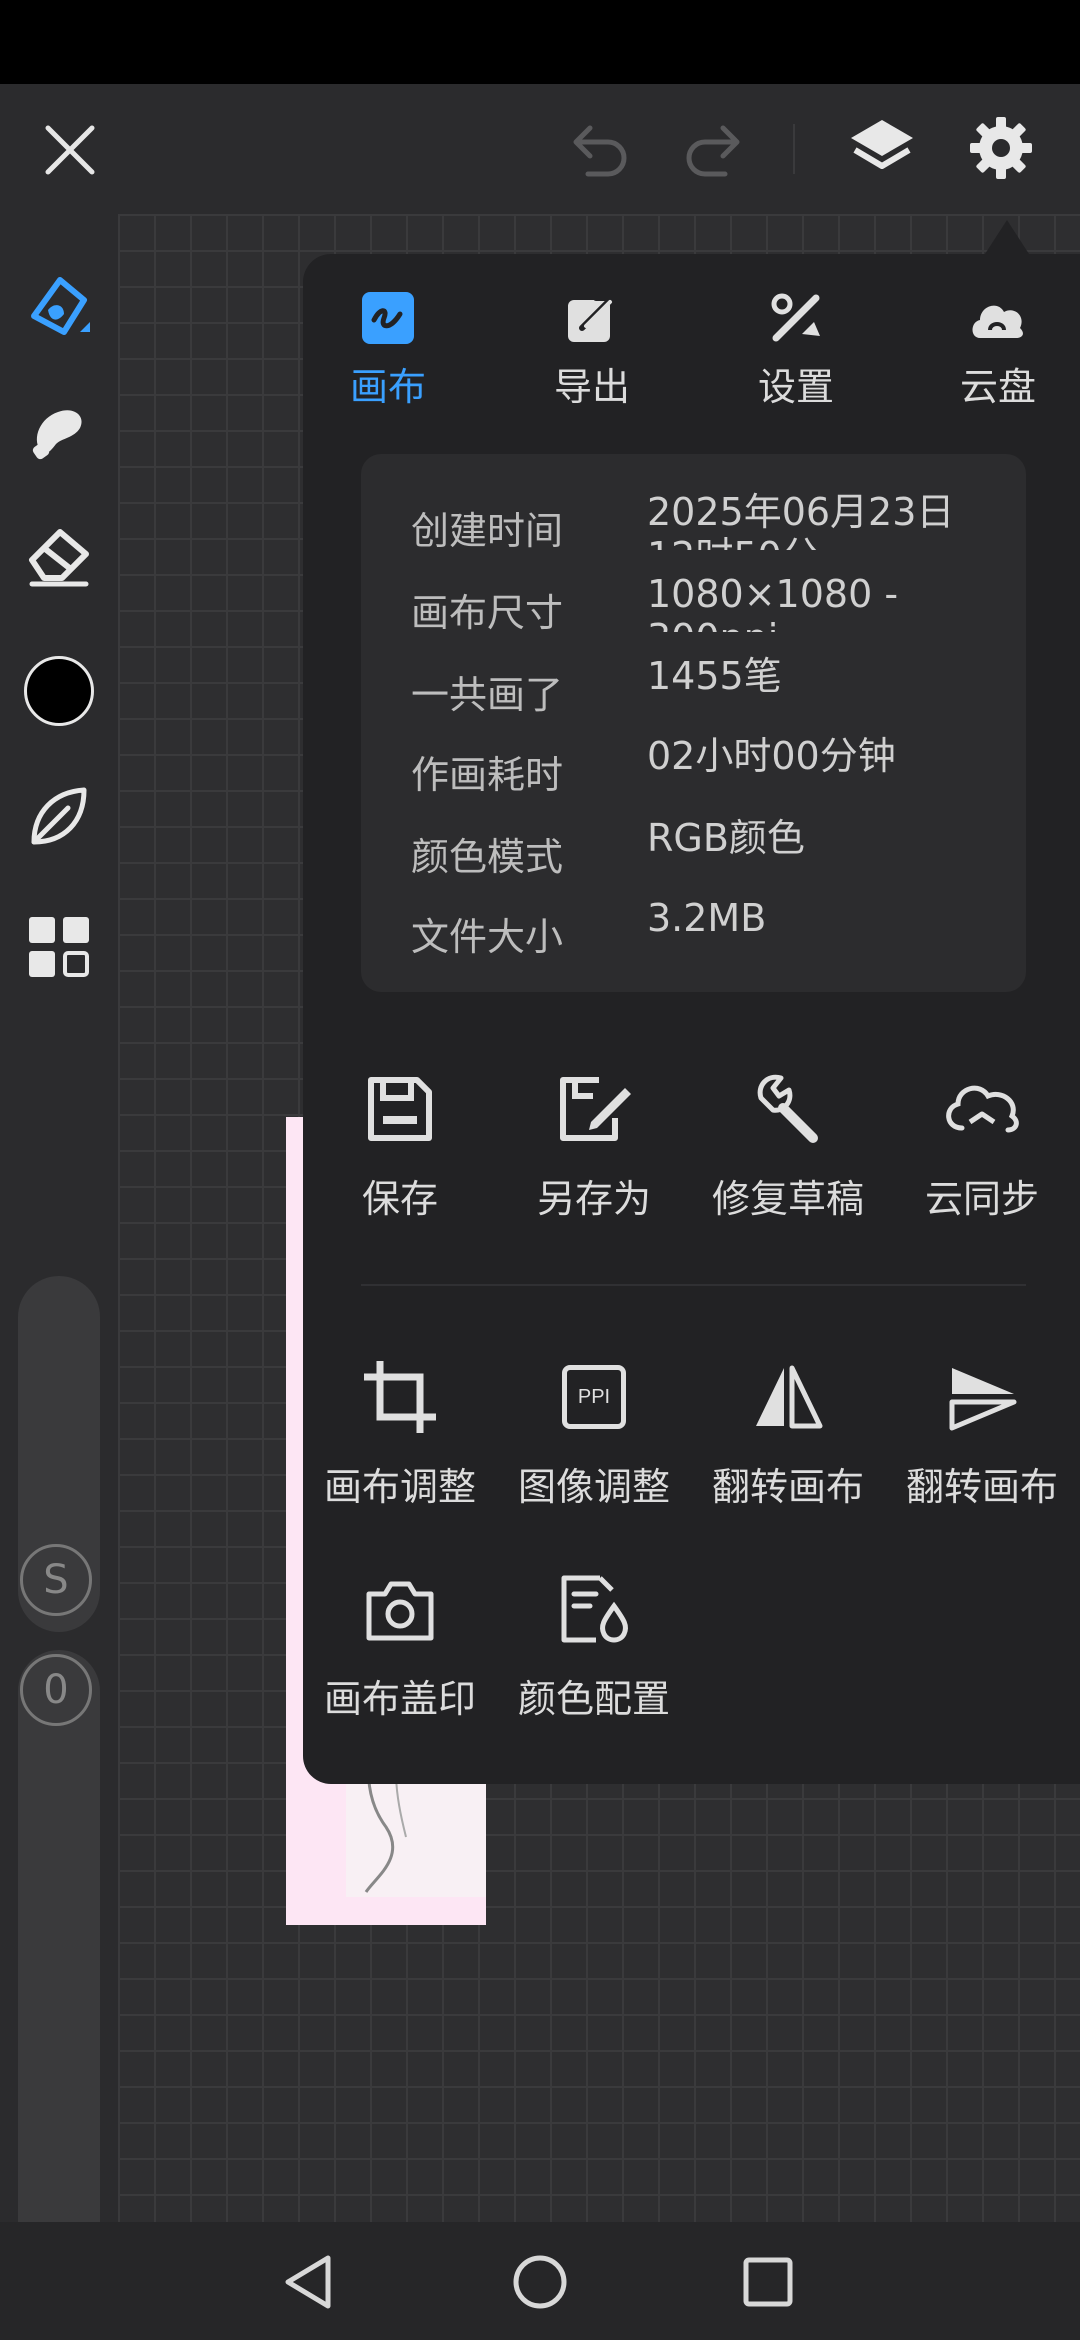 The height and width of the screenshot is (2340, 1080). Describe the element at coordinates (59, 557) in the screenshot. I see `eraser-icon` at that location.